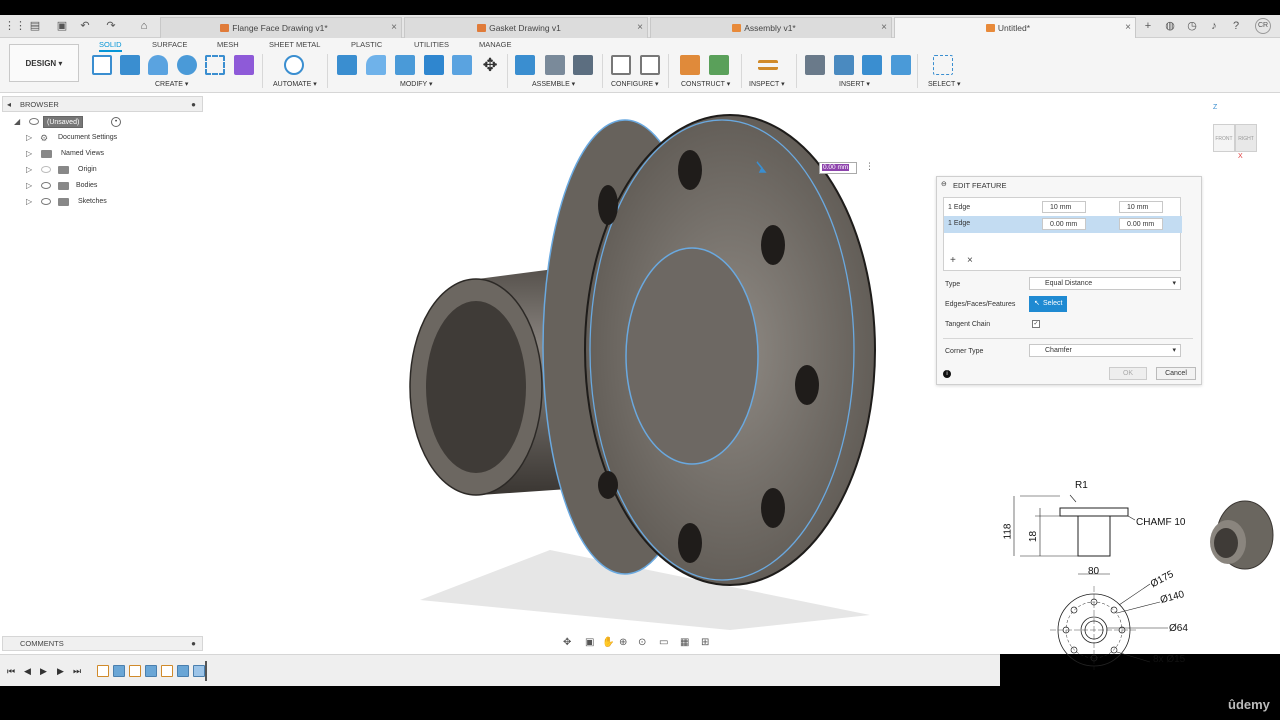  Describe the element at coordinates (405, 65) in the screenshot. I see `chamfer-icon` at that location.